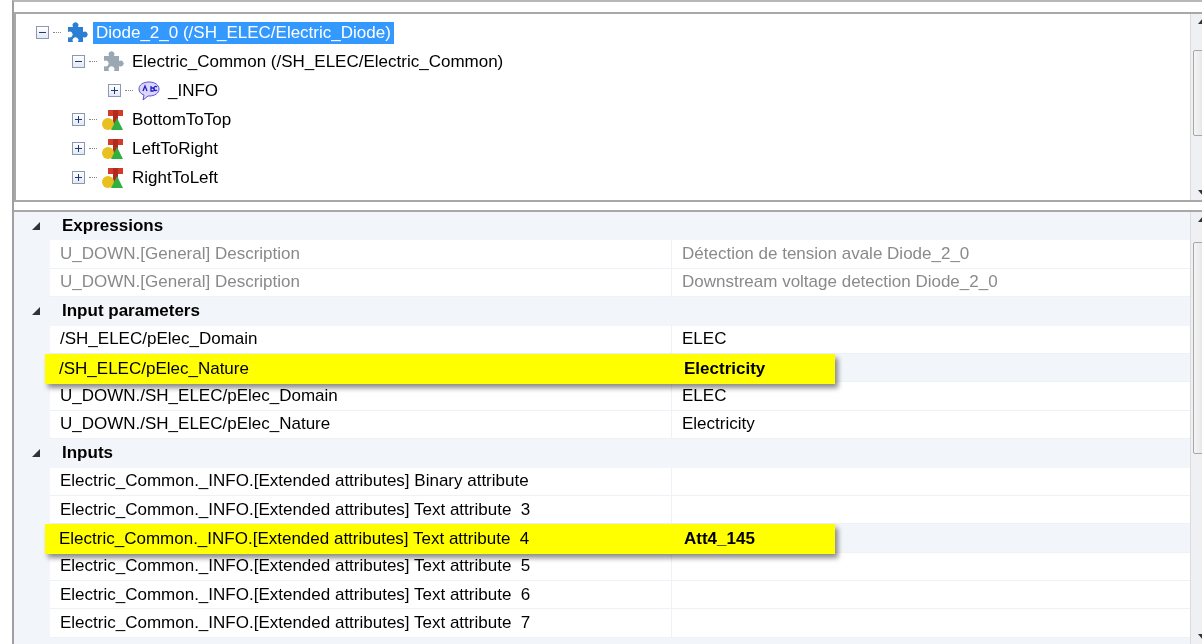 The height and width of the screenshot is (644, 1202). What do you see at coordinates (113, 226) in the screenshot?
I see `category-header: Expressions` at bounding box center [113, 226].